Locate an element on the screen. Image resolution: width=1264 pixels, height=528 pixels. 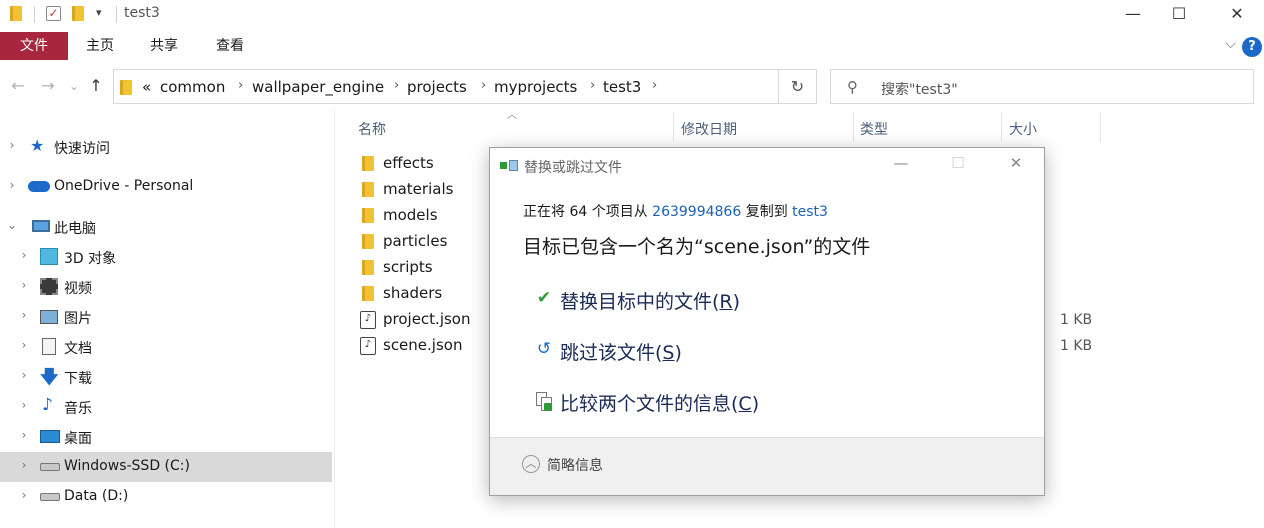
sidebar-item-label: 此电脑 is located at coordinates (75, 229).